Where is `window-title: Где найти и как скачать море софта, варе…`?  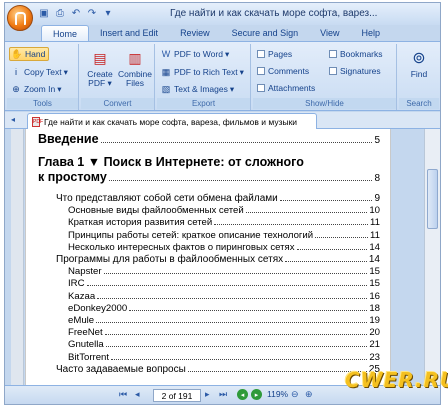 window-title: Где найти и как скачать море софта, варе… is located at coordinates (274, 13).